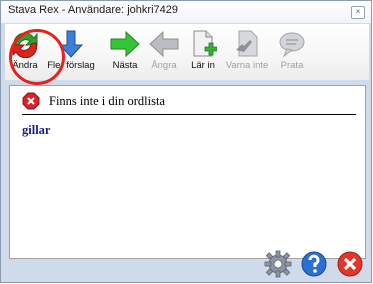 Image resolution: width=373 pixels, height=284 pixels. What do you see at coordinates (125, 44) in the screenshot?
I see `right-arrow-icon` at bounding box center [125, 44].